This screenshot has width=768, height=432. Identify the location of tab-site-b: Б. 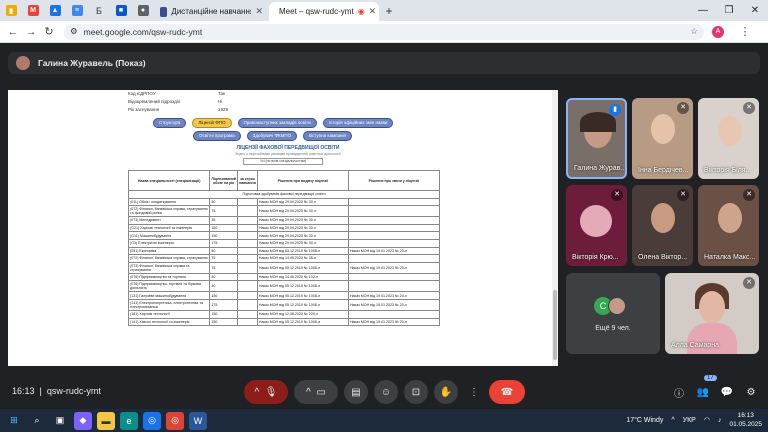
(99, 10).